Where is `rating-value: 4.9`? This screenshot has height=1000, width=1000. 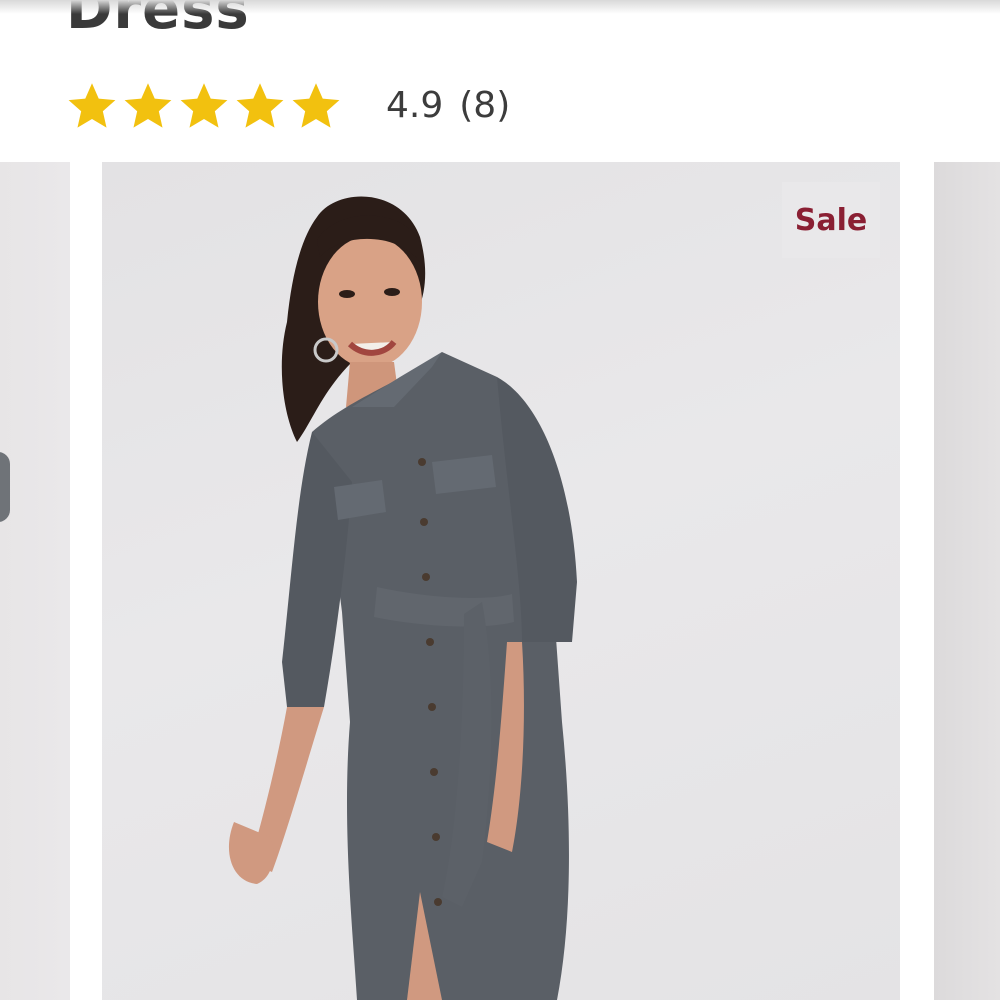
rating-value: 4.9 is located at coordinates (415, 105).